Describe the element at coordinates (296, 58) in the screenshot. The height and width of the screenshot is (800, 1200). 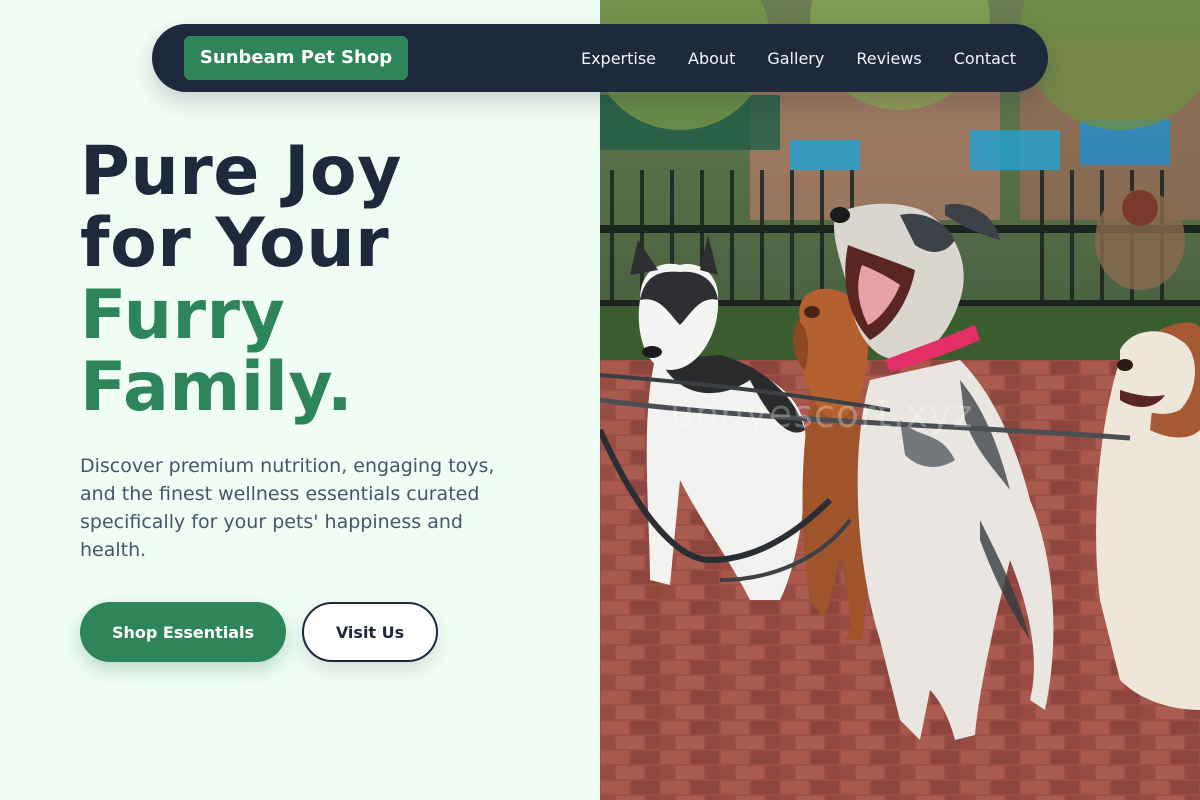
I see `brand-logo-button: Sunbeam Pet Shop` at that location.